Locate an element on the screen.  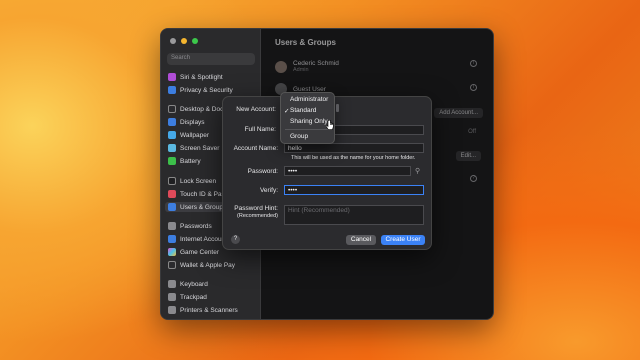
sidebar-item-game-center: Game Center is located at coordinates (193, 252).